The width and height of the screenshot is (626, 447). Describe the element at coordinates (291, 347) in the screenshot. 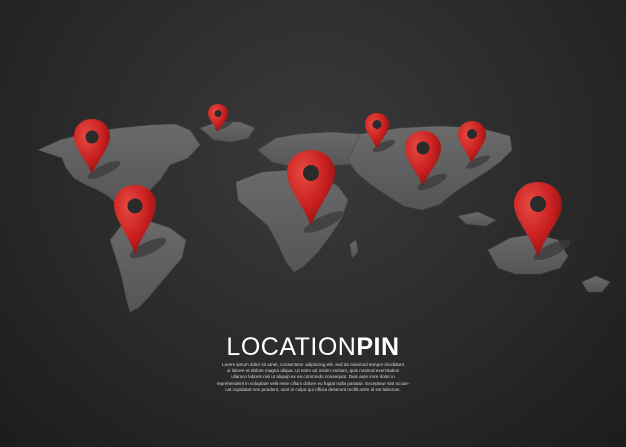

I see `headline-light: LOCATION` at that location.